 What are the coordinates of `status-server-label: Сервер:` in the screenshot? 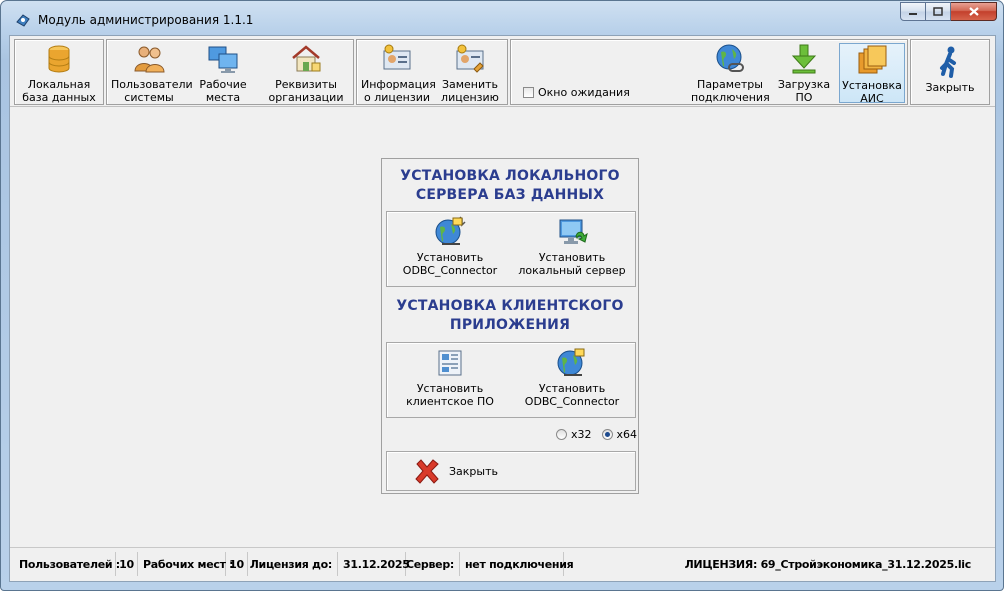 It's located at (433, 564).